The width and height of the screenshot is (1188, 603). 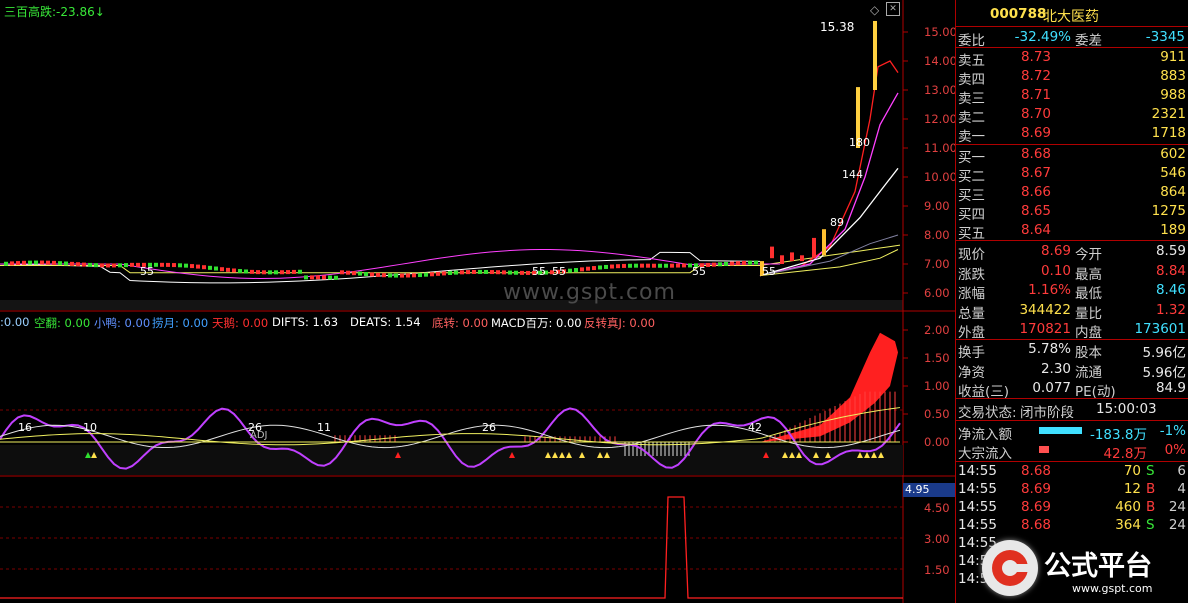 I want to click on indicator-legend-item: MACD百万: 0.00, so click(x=536, y=323).